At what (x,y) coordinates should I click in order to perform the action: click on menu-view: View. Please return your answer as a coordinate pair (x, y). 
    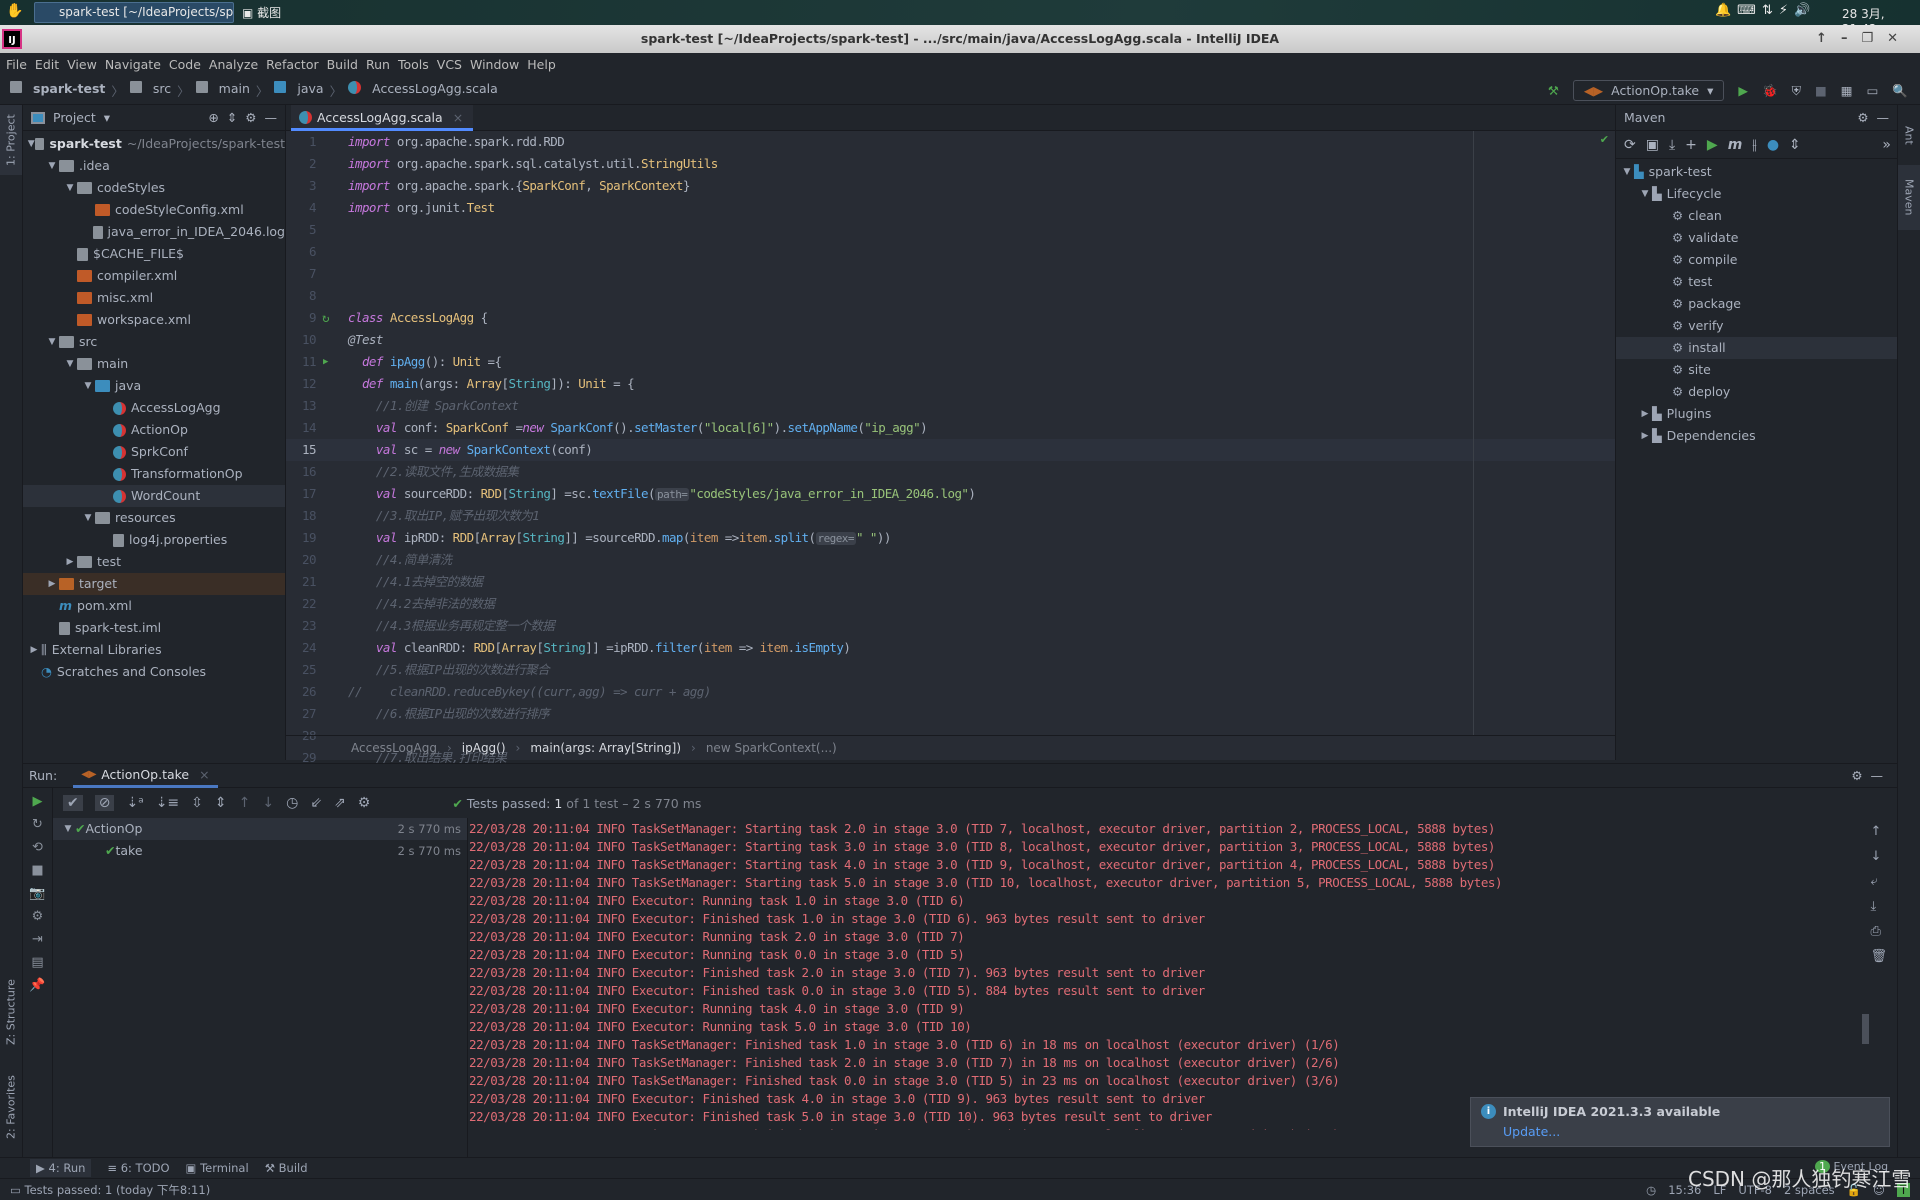
    Looking at the image, I should click on (82, 65).